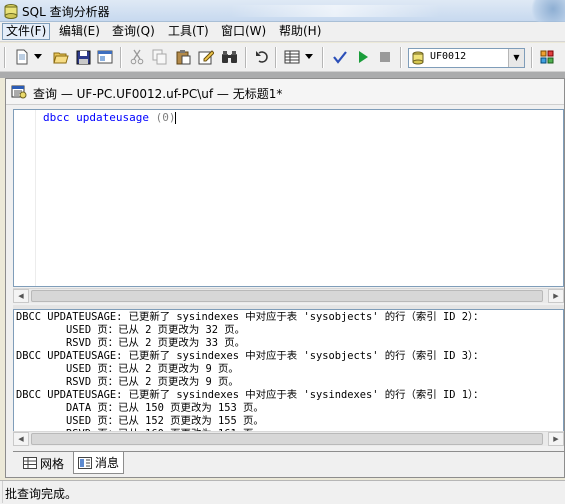 The width and height of the screenshot is (565, 504). I want to click on grid-icon, so click(30, 463).